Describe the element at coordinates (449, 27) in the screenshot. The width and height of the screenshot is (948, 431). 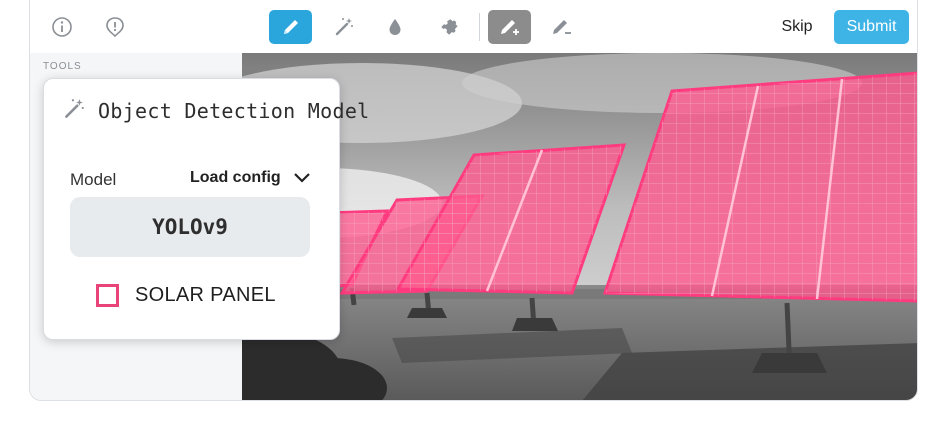
I see `puzzle-icon` at that location.